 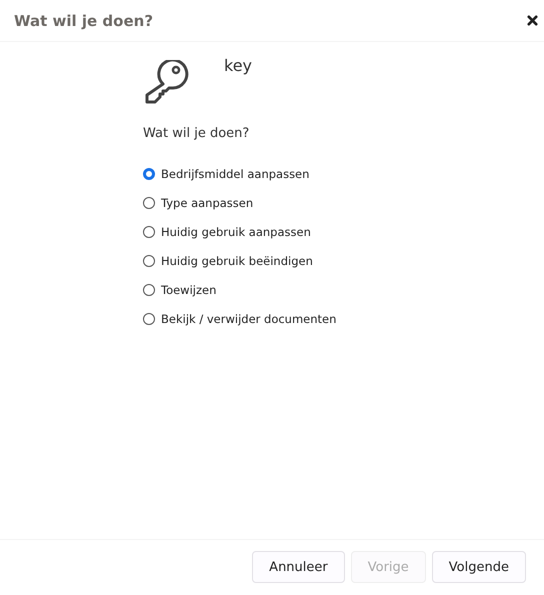 What do you see at coordinates (196, 133) in the screenshot?
I see `question-label: Wat wil je doen?` at bounding box center [196, 133].